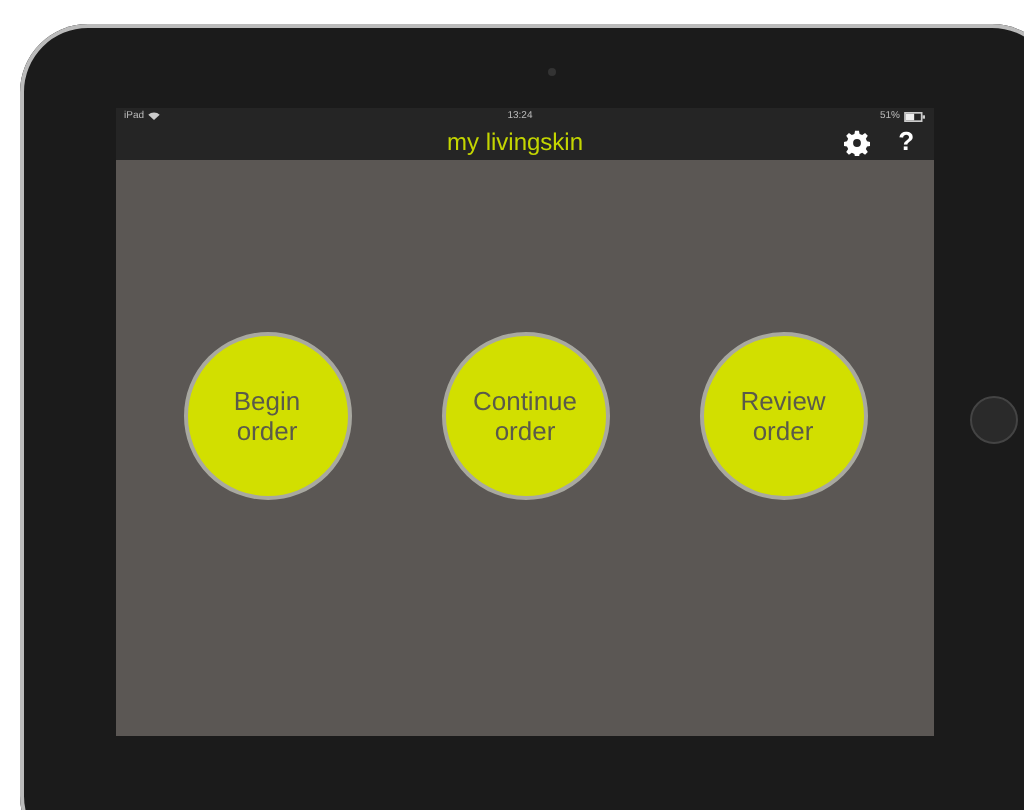  What do you see at coordinates (914, 116) in the screenshot?
I see `battery-icon` at bounding box center [914, 116].